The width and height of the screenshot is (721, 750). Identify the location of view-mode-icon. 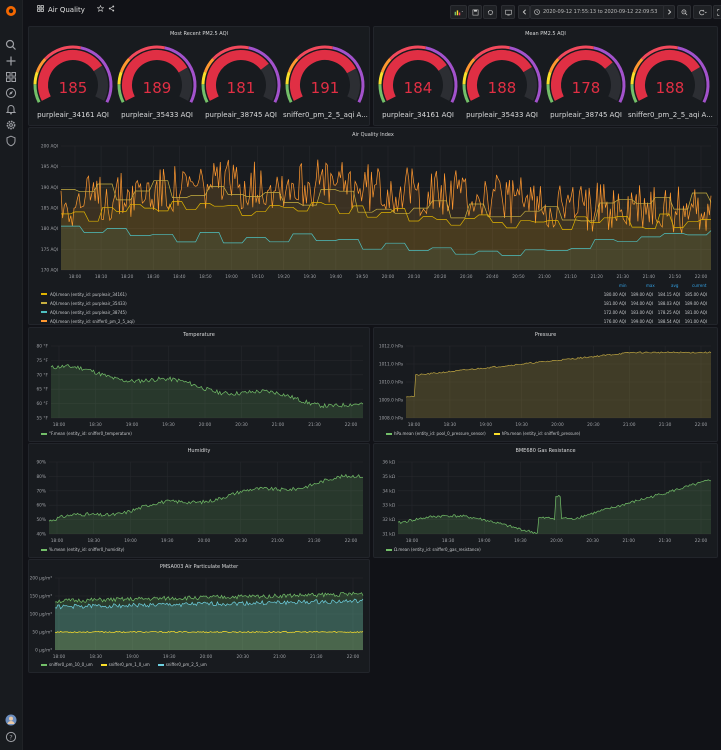
(717, 12).